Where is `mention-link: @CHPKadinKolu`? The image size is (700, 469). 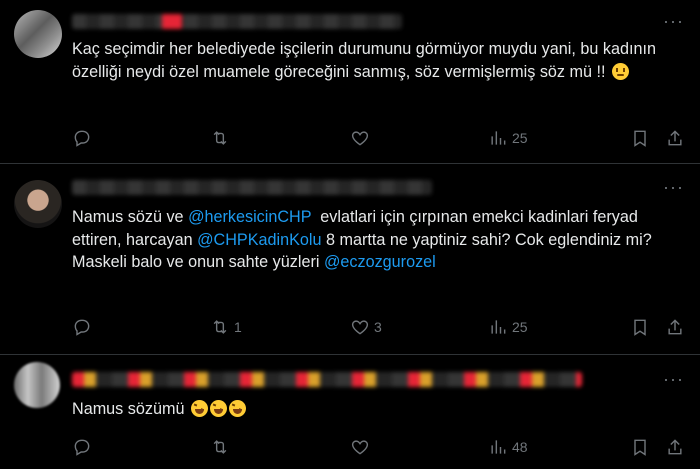
mention-link: @CHPKadinKolu is located at coordinates (259, 240).